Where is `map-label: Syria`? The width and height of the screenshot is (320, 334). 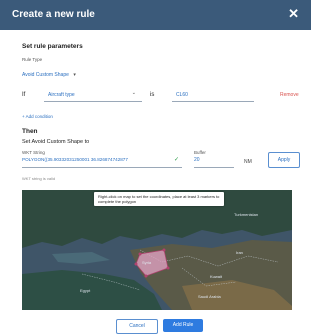
map-label: Syria is located at coordinates (147, 262).